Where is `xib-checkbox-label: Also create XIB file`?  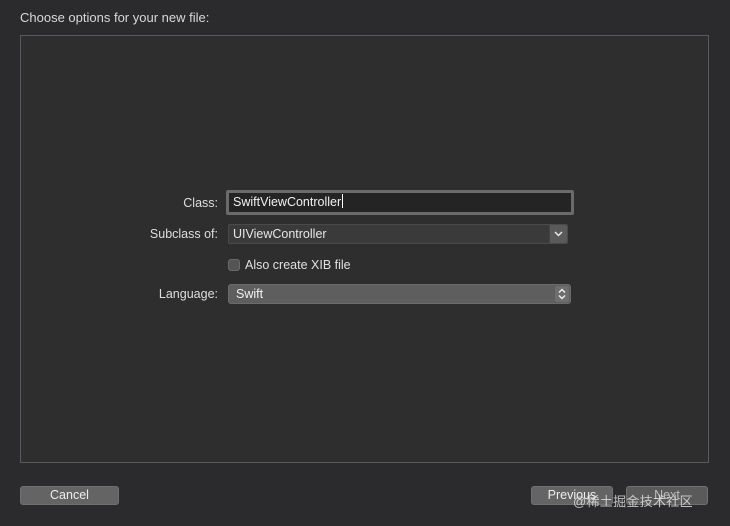
xib-checkbox-label: Also create XIB file is located at coordinates (298, 265).